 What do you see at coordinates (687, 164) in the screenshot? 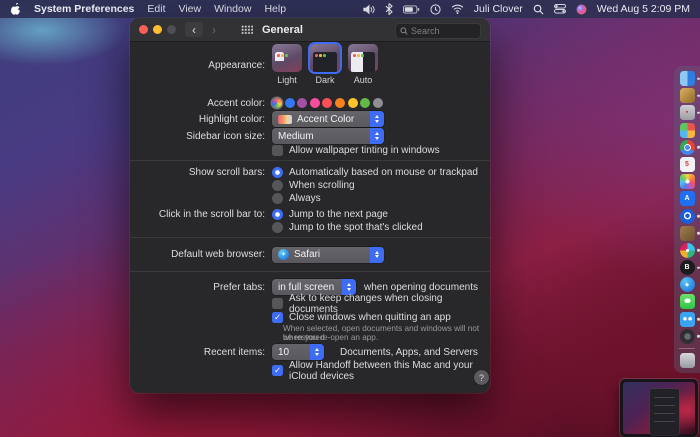
I see `dock-icon-calendar: 5` at bounding box center [687, 164].